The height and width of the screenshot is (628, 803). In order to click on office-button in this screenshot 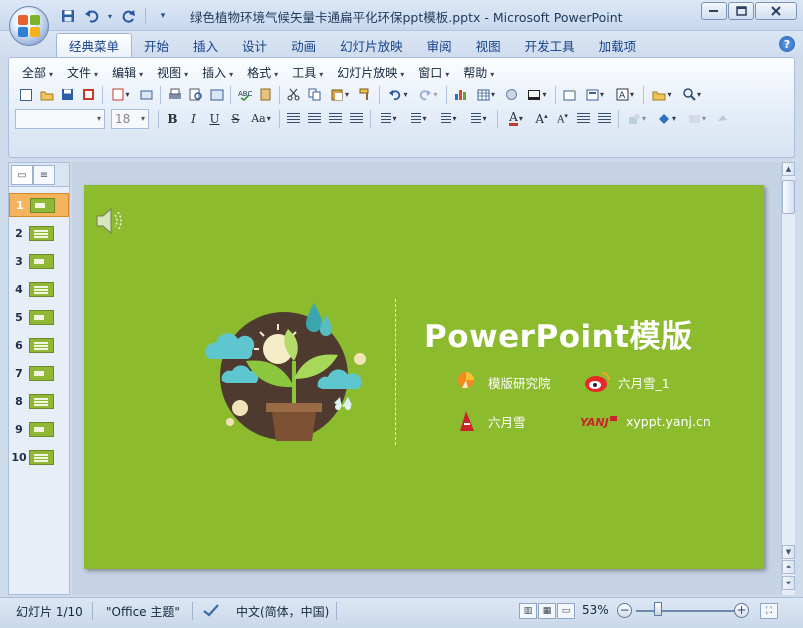, I will do `click(29, 26)`.